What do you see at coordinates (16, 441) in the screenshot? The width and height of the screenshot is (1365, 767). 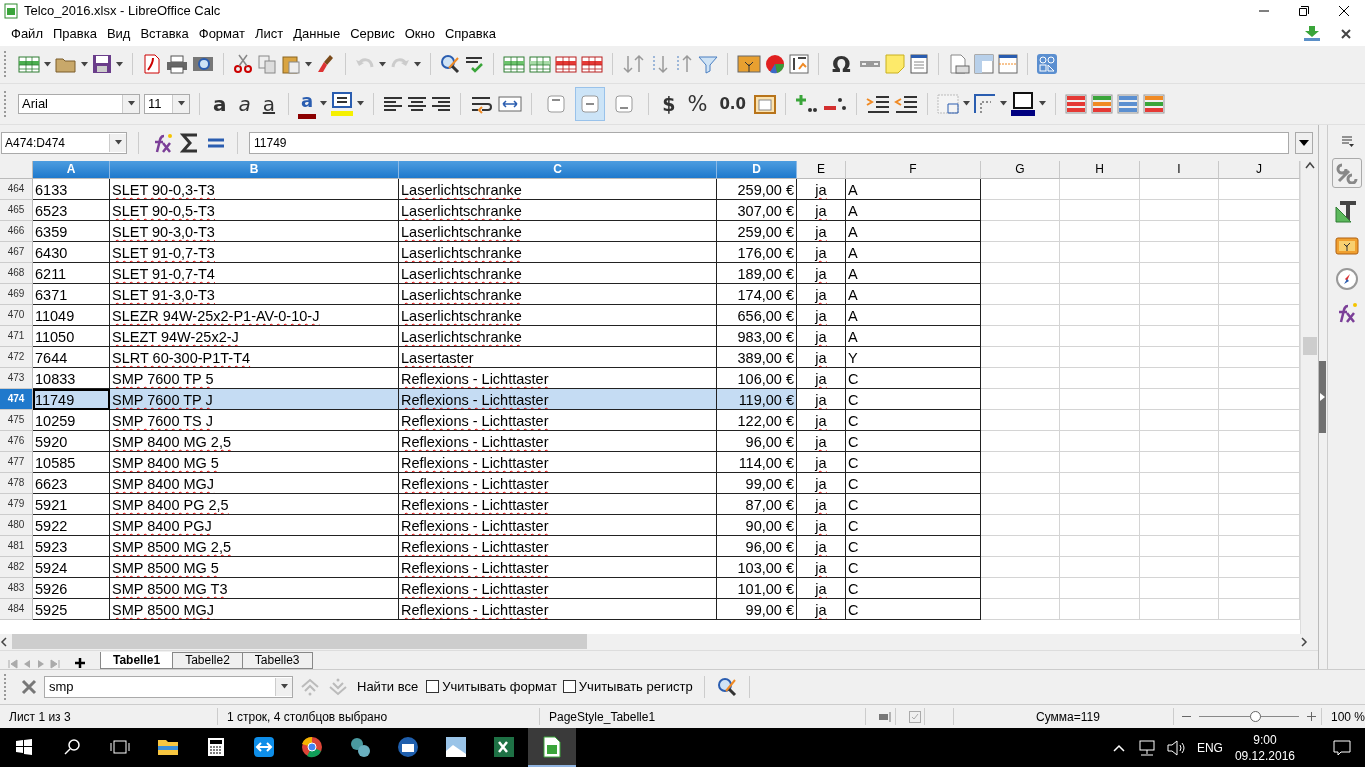 I see `row-header: 476` at bounding box center [16, 441].